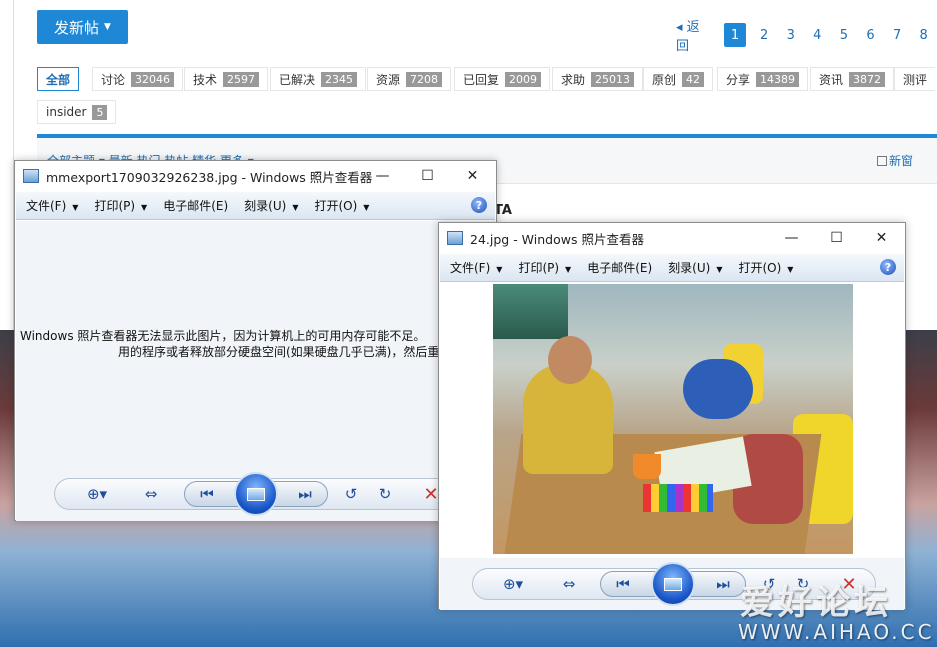 The height and width of the screenshot is (647, 937). What do you see at coordinates (764, 35) in the screenshot?
I see `page-link: 2` at bounding box center [764, 35].